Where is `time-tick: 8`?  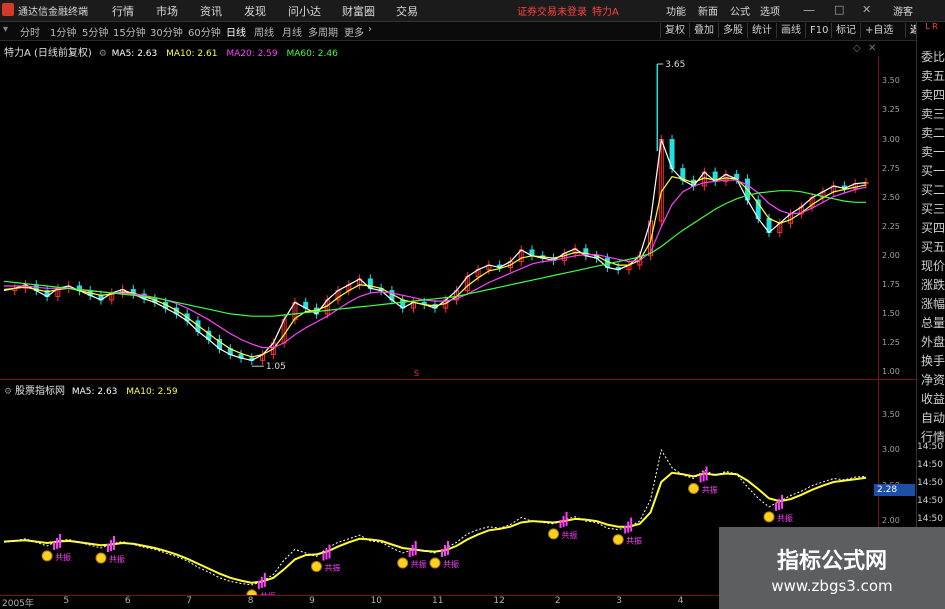 time-tick: 8 is located at coordinates (250, 601).